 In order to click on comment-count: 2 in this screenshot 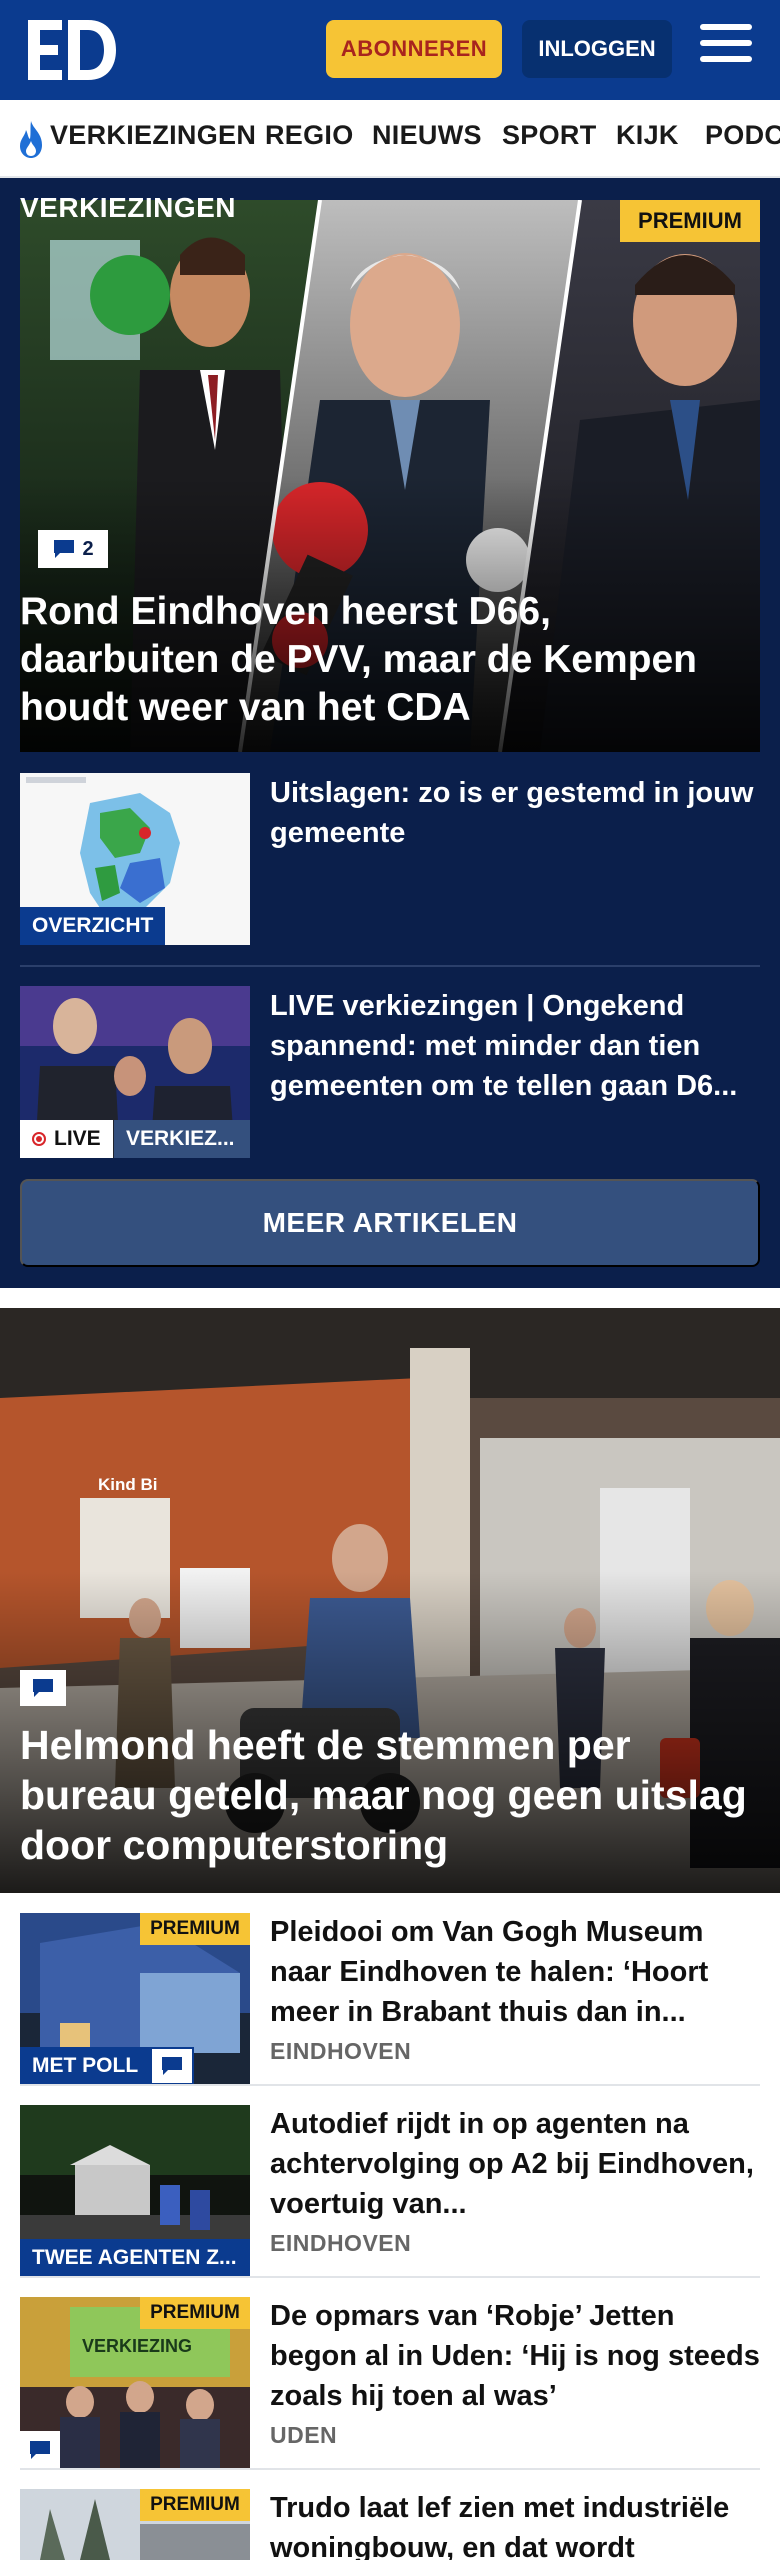, I will do `click(73, 549)`.